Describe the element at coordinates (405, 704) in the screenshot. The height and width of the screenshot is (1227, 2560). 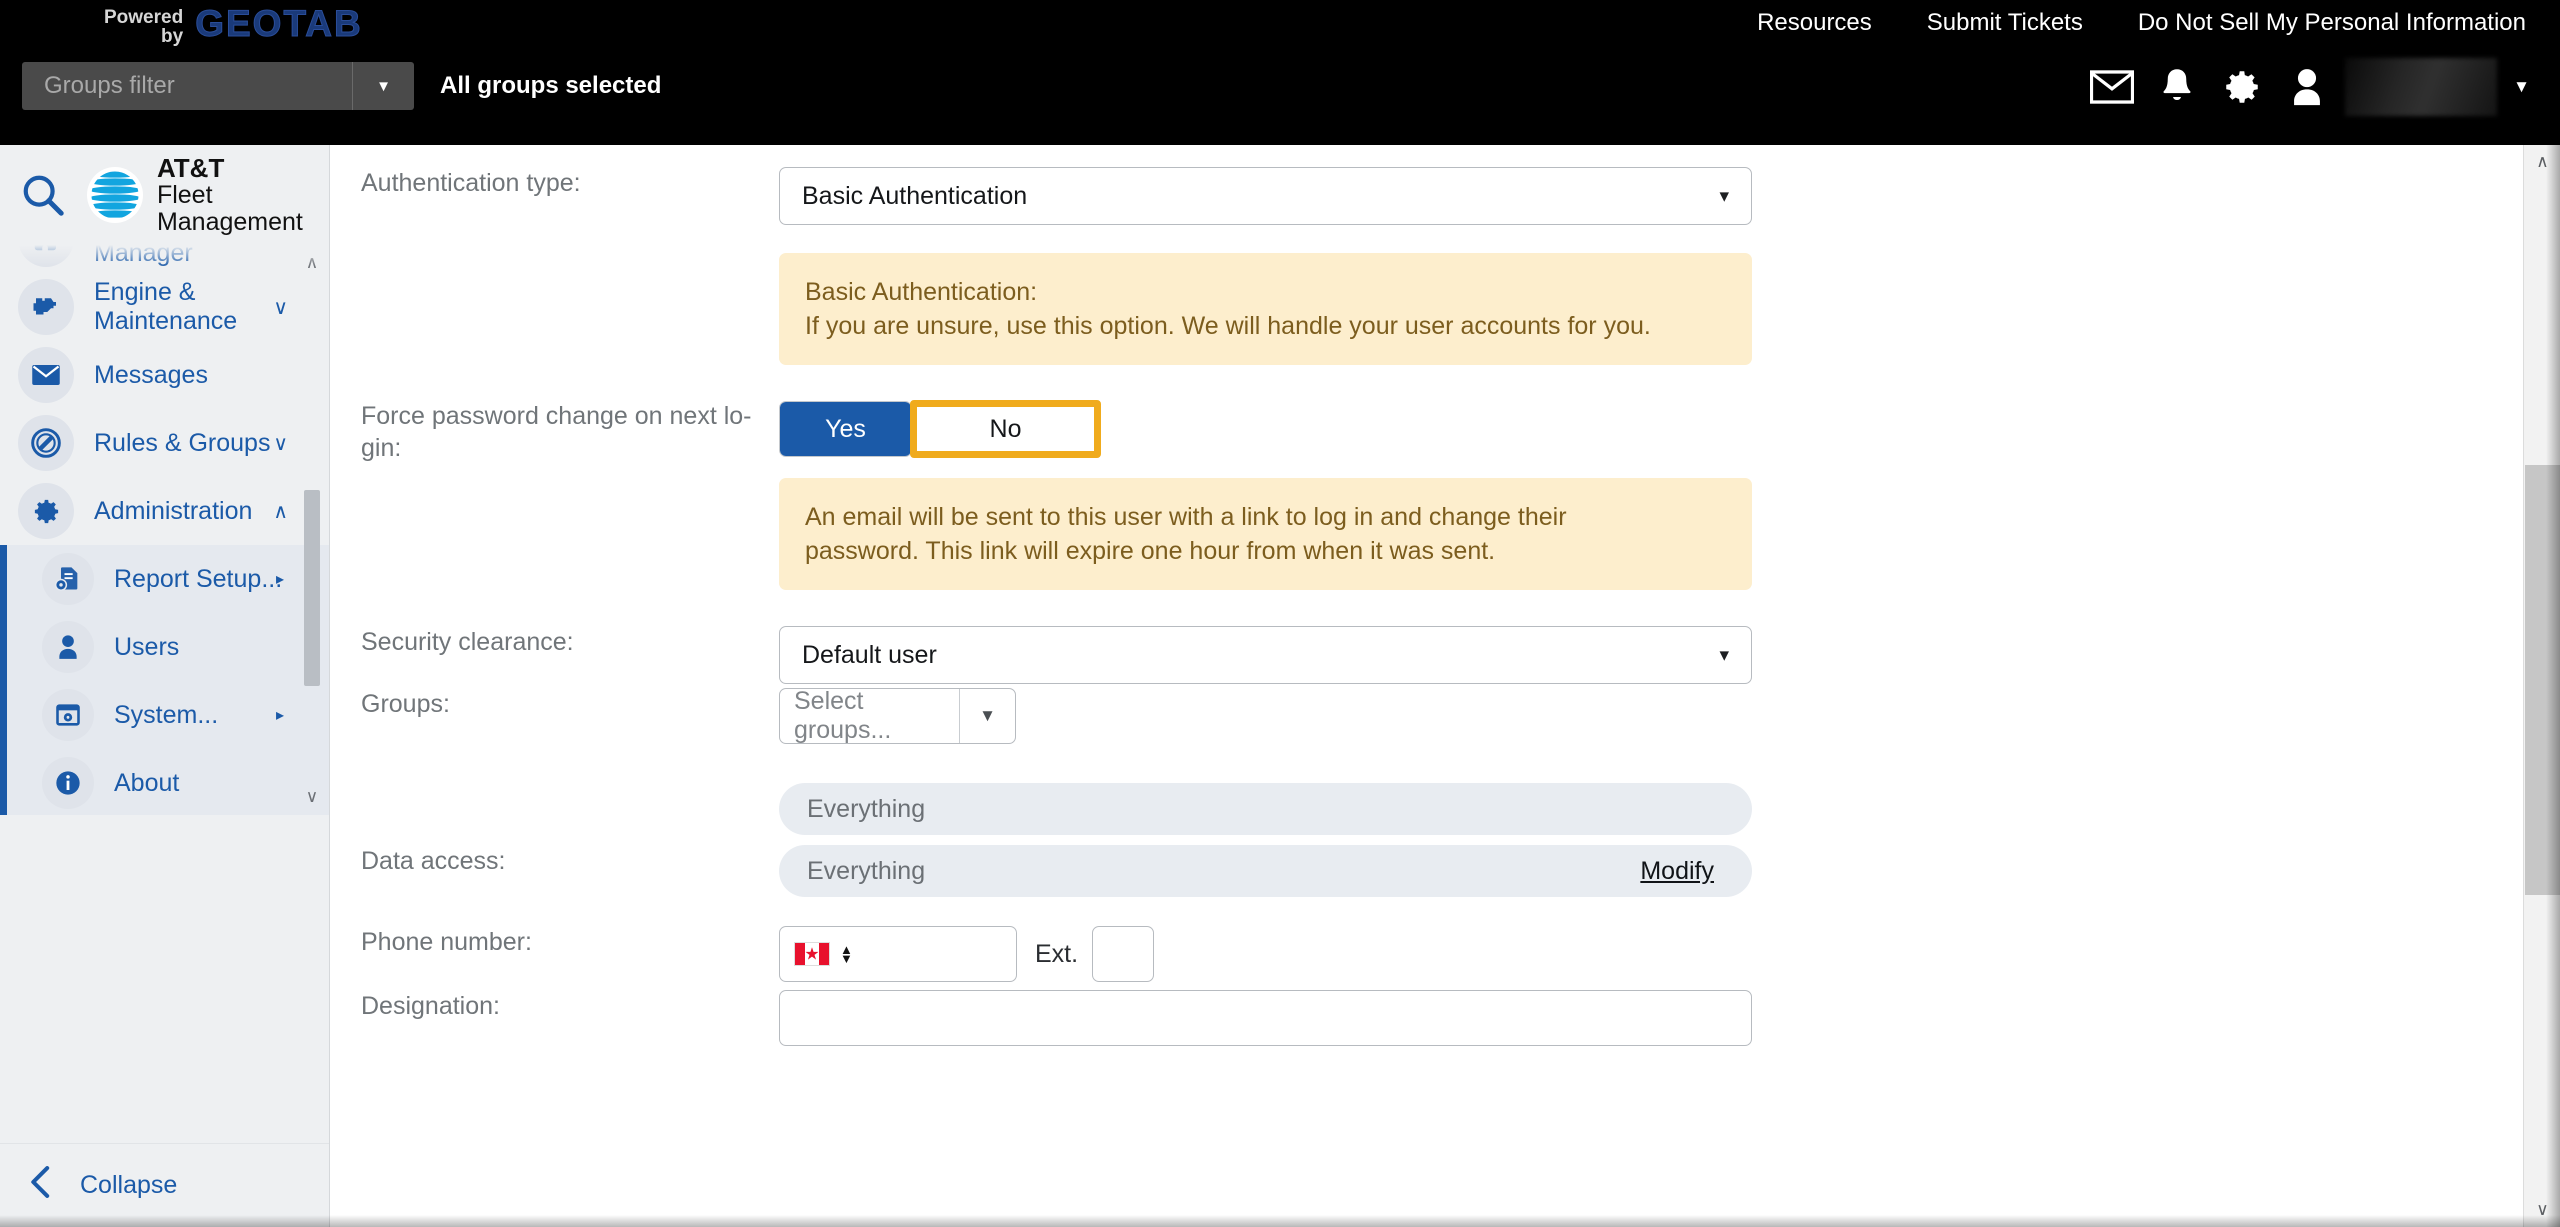
I see `groups-label: Groups:` at that location.